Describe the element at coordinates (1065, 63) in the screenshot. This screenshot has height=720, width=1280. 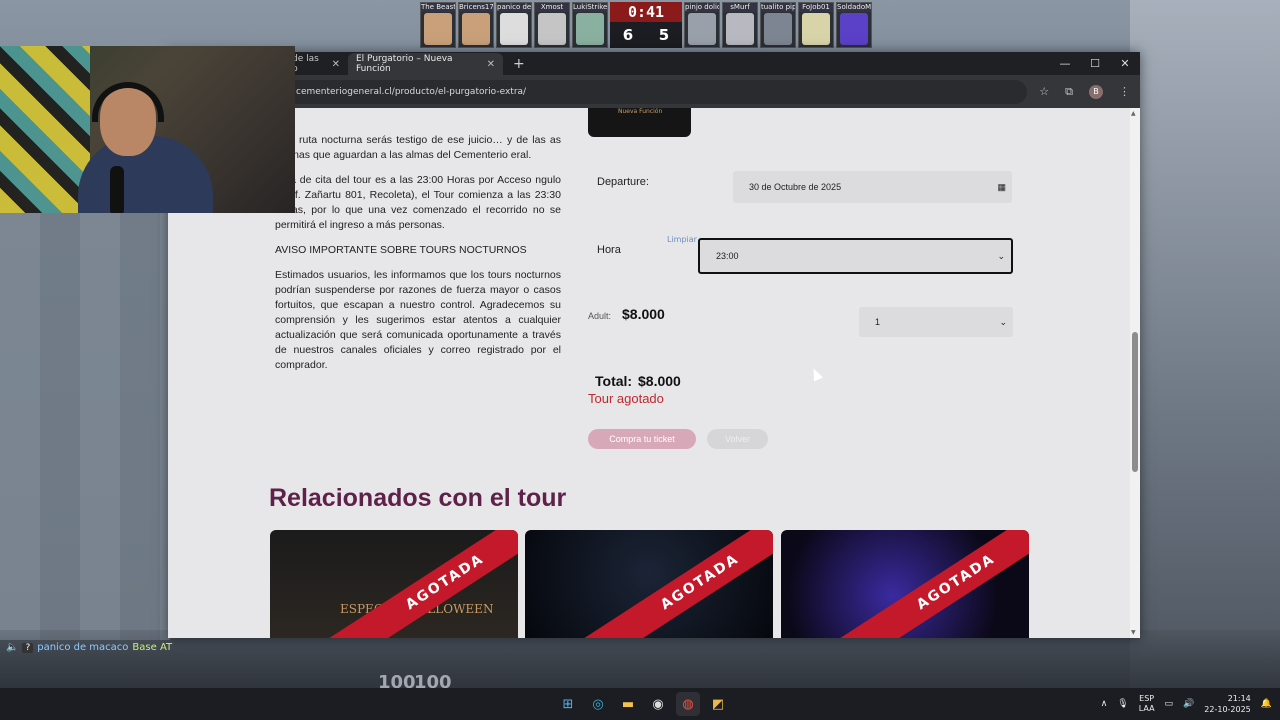
I see `minimize-icon: —` at that location.